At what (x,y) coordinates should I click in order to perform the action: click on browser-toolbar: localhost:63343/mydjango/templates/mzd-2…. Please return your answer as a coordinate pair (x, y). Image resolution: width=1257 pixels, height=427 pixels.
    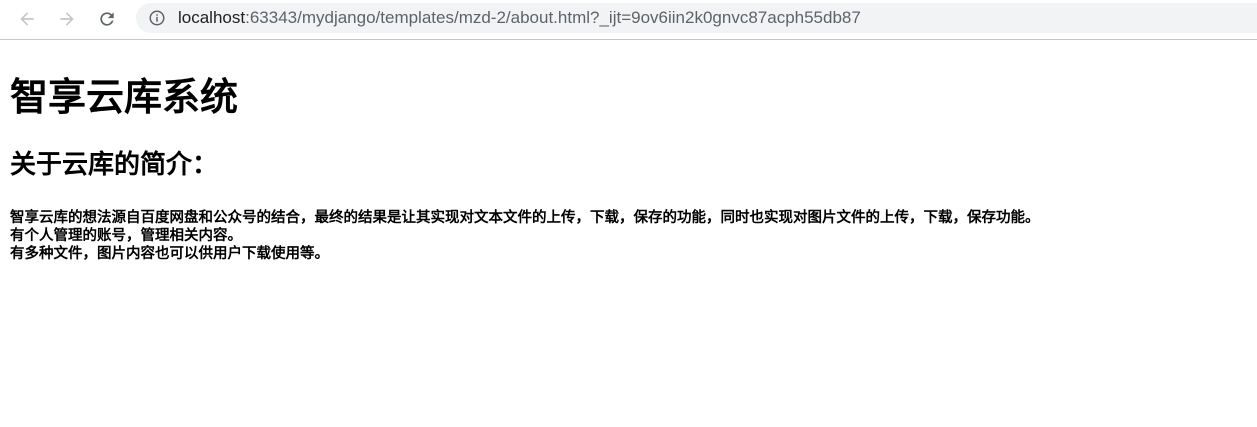
    Looking at the image, I should click on (628, 20).